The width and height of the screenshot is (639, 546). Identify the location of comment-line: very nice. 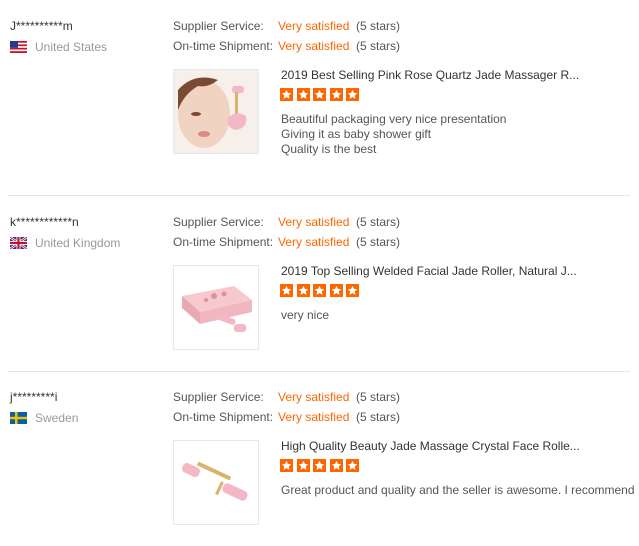
(305, 315).